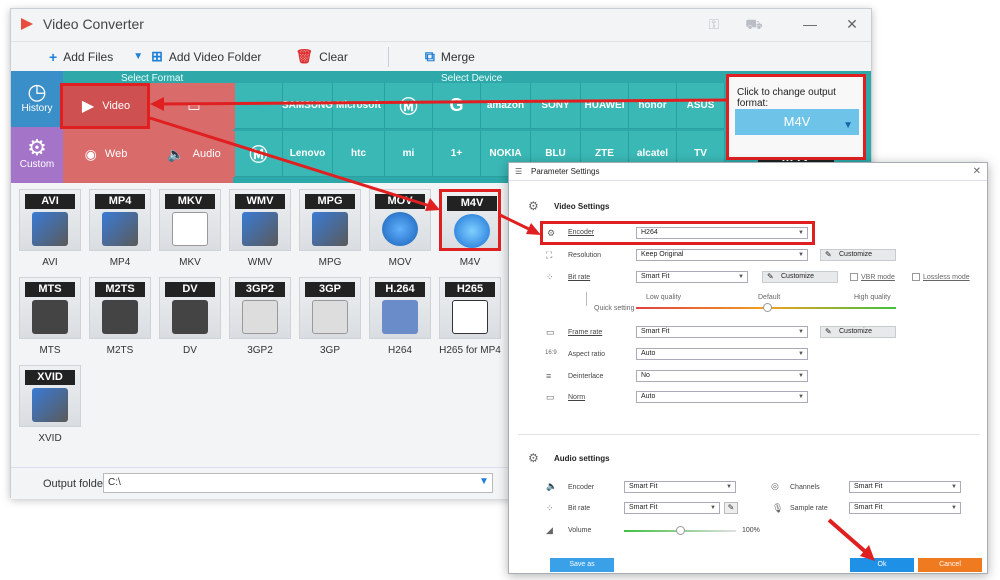  What do you see at coordinates (692, 277) in the screenshot?
I see `bitrate-select: Smart Fit ▼` at bounding box center [692, 277].